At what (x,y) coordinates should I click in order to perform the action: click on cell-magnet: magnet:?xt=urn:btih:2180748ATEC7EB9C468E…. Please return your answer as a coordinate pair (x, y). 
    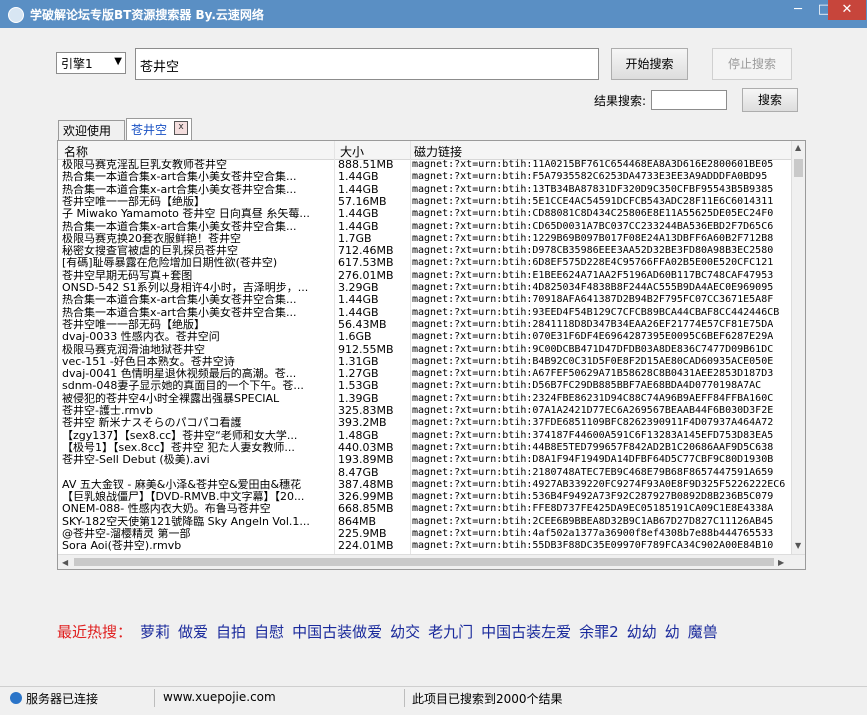
    Looking at the image, I should click on (593, 472).